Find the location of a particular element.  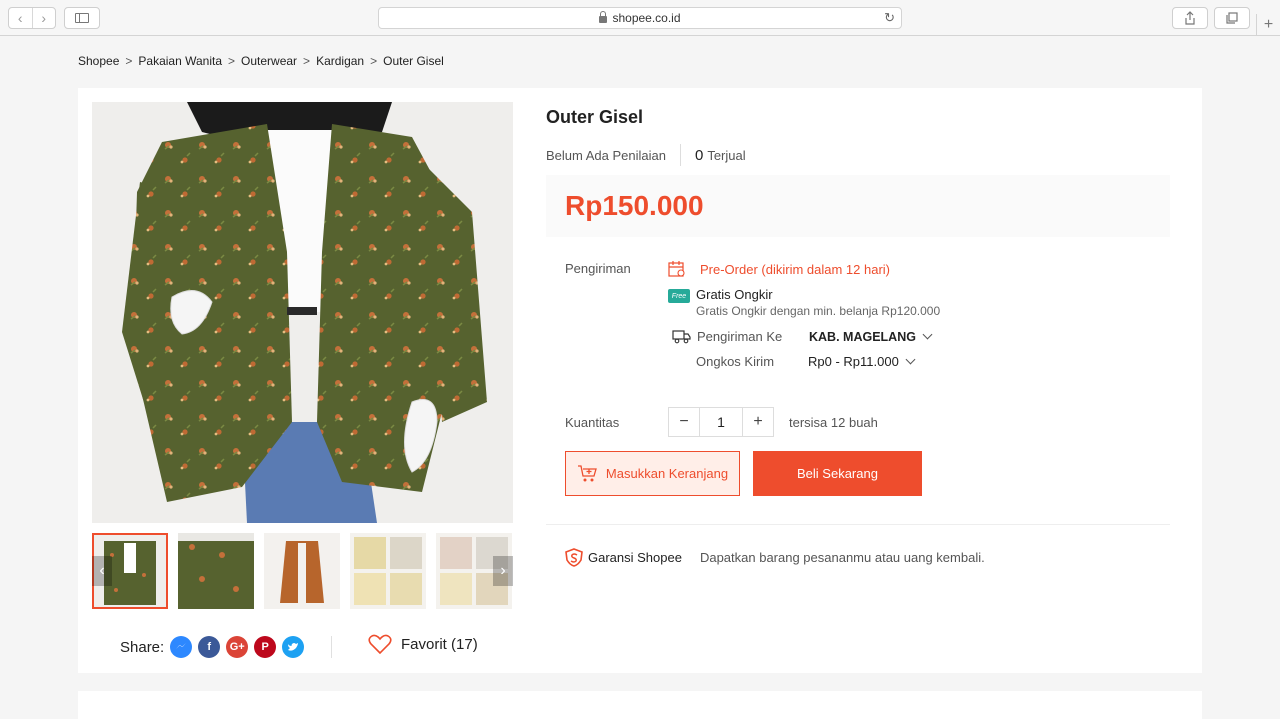

add-to-cart-button: Masukkan Keranjang is located at coordinates (652, 473).